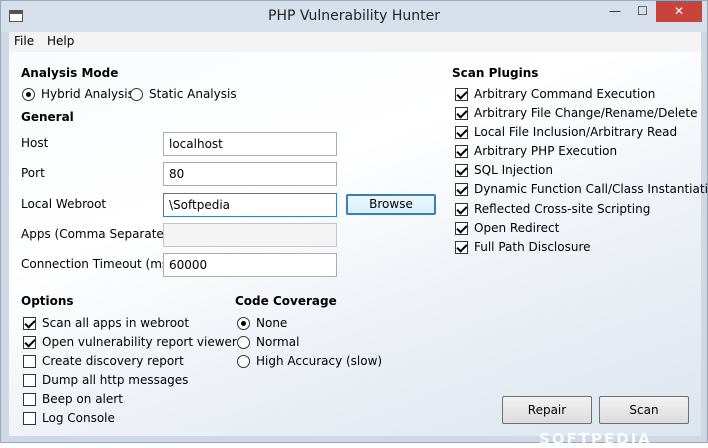 The height and width of the screenshot is (448, 708). I want to click on host-label: Host, so click(35, 143).